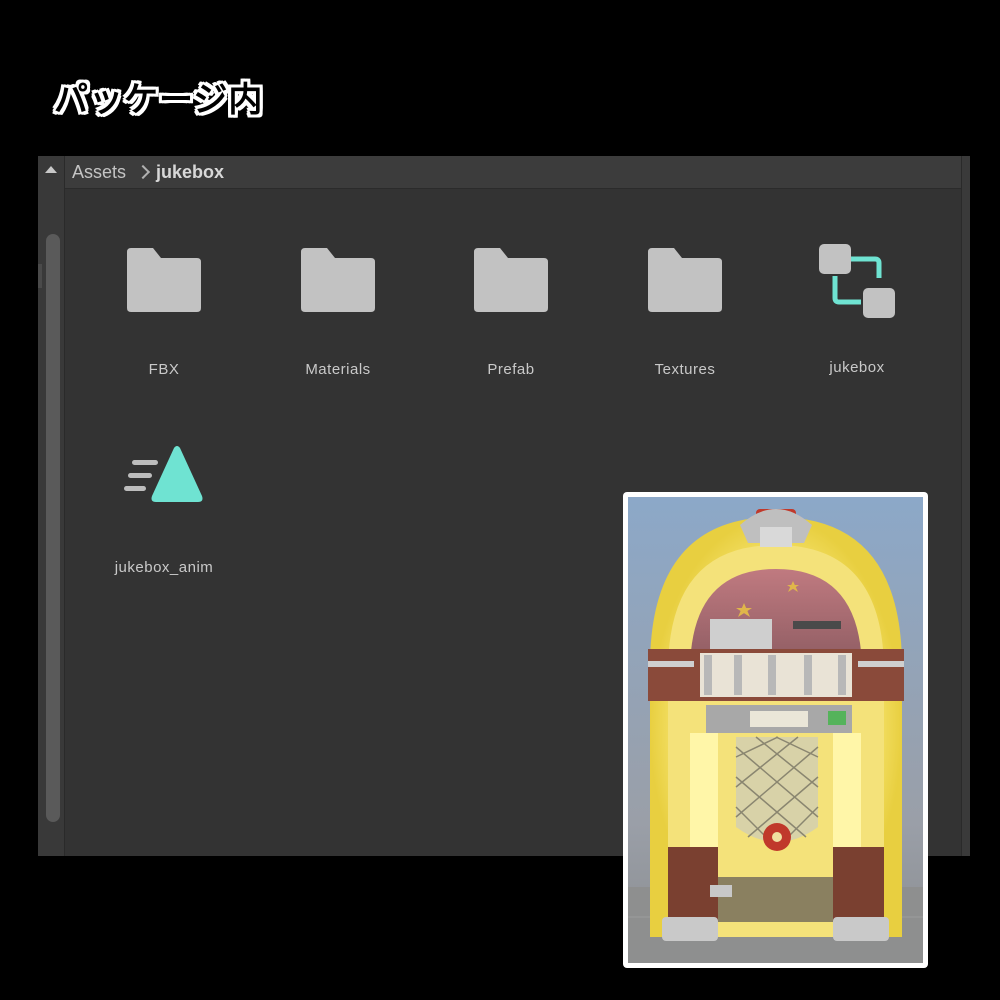 This screenshot has height=1000, width=1000. I want to click on folder-tree-scroll-column, so click(51, 506).